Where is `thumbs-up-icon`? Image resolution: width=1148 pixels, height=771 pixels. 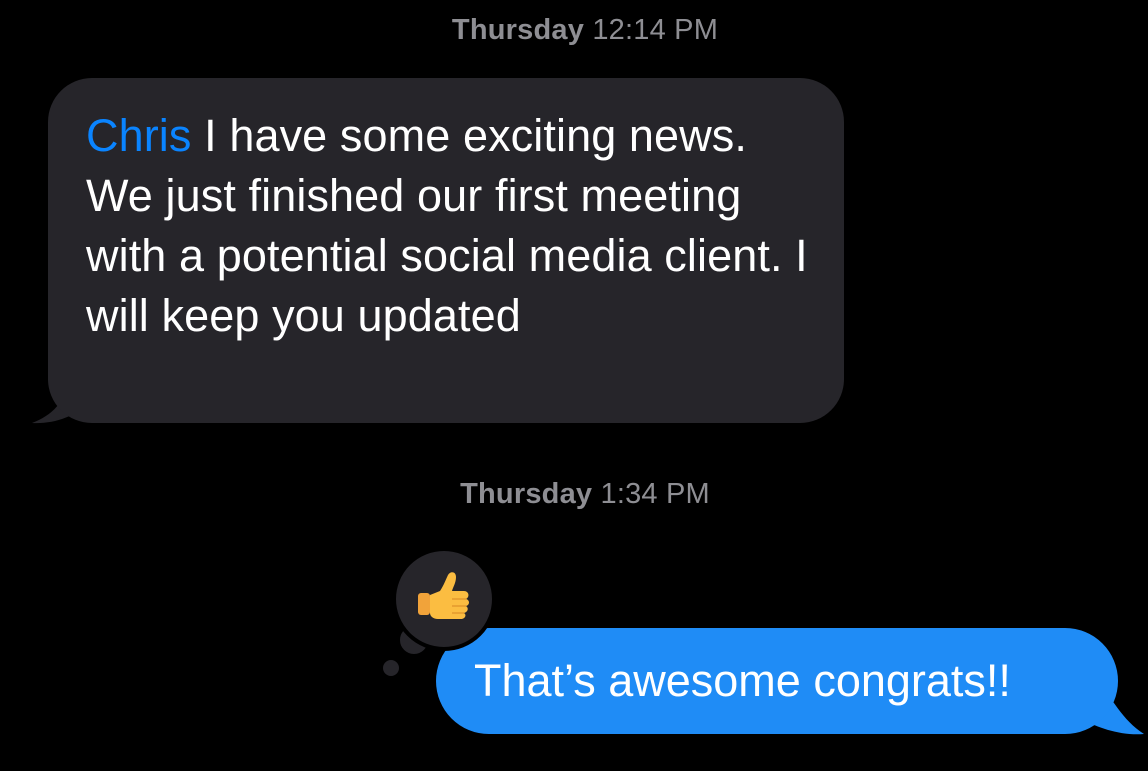
thumbs-up-icon is located at coordinates (443, 595).